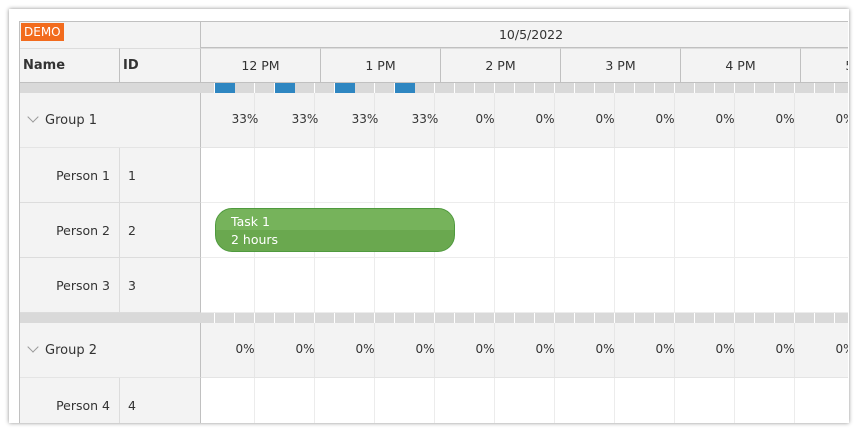 Image resolution: width=860 pixels, height=434 pixels. What do you see at coordinates (335, 230) in the screenshot?
I see `task-event: Task 1 2 hours` at bounding box center [335, 230].